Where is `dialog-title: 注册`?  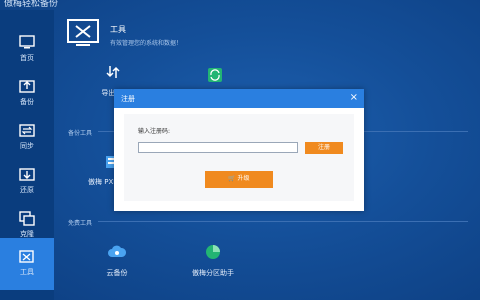 dialog-title: 注册 is located at coordinates (128, 99).